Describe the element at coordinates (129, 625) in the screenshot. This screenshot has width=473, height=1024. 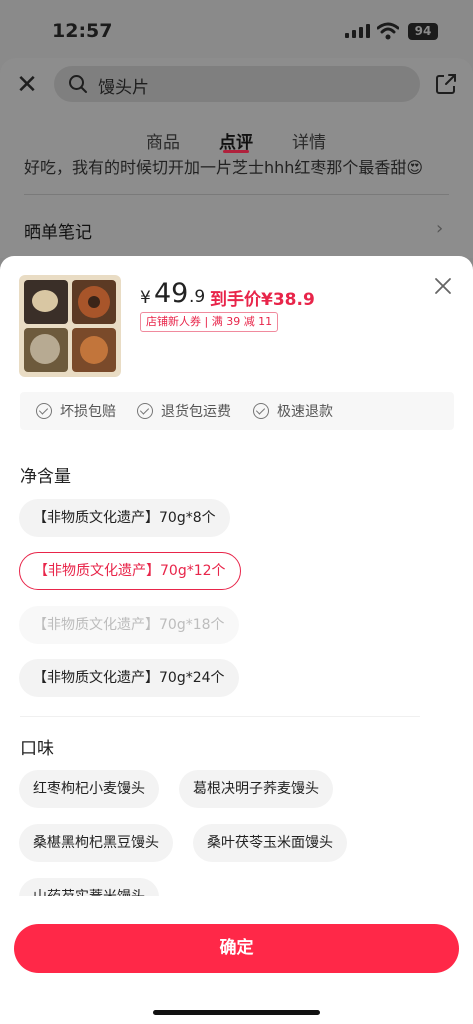
I see `net-content-option-disabled: 【非物质文化遗产】70g*18个` at that location.